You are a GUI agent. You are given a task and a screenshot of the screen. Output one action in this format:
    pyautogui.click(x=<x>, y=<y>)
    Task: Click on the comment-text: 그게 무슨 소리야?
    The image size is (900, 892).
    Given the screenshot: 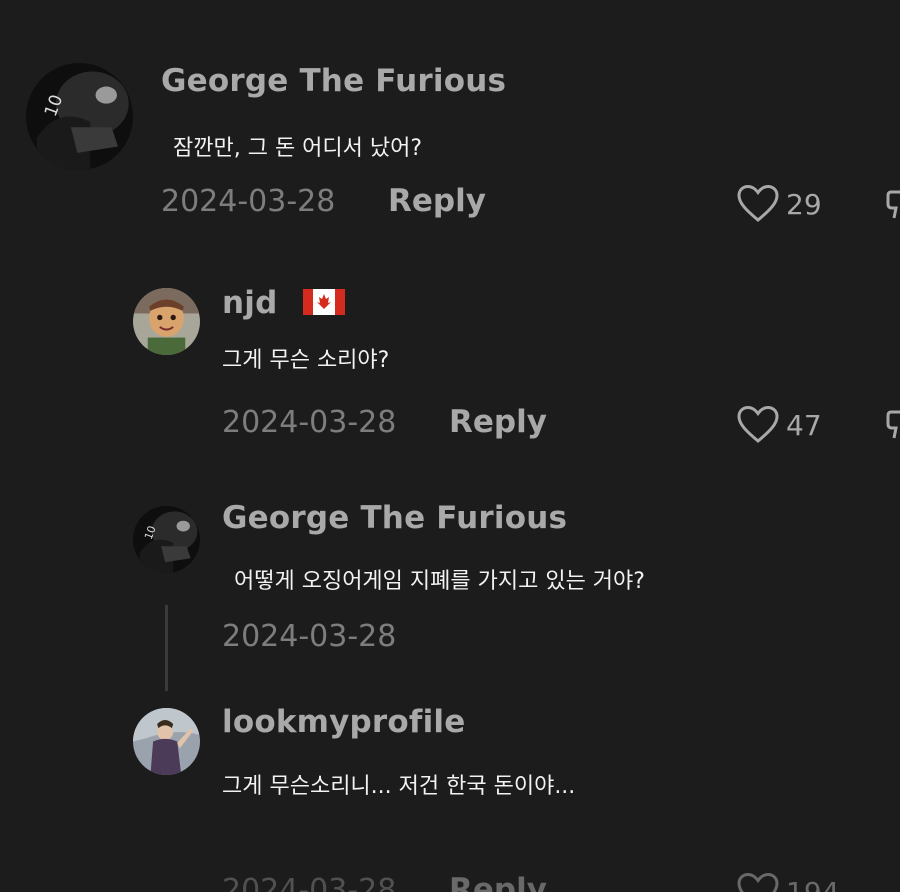 What is the action you would take?
    pyautogui.click(x=306, y=360)
    